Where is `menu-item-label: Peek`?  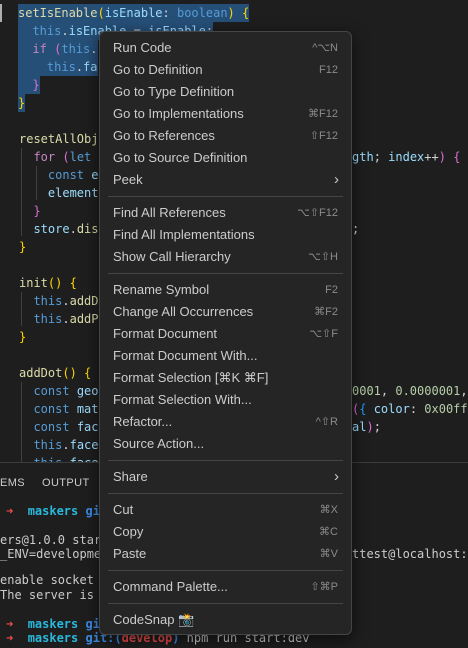
menu-item-label: Peek is located at coordinates (128, 179).